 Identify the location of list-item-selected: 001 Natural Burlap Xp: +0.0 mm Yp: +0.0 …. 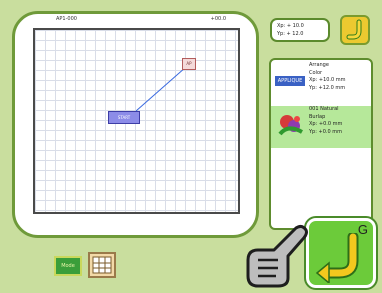
(321, 127).